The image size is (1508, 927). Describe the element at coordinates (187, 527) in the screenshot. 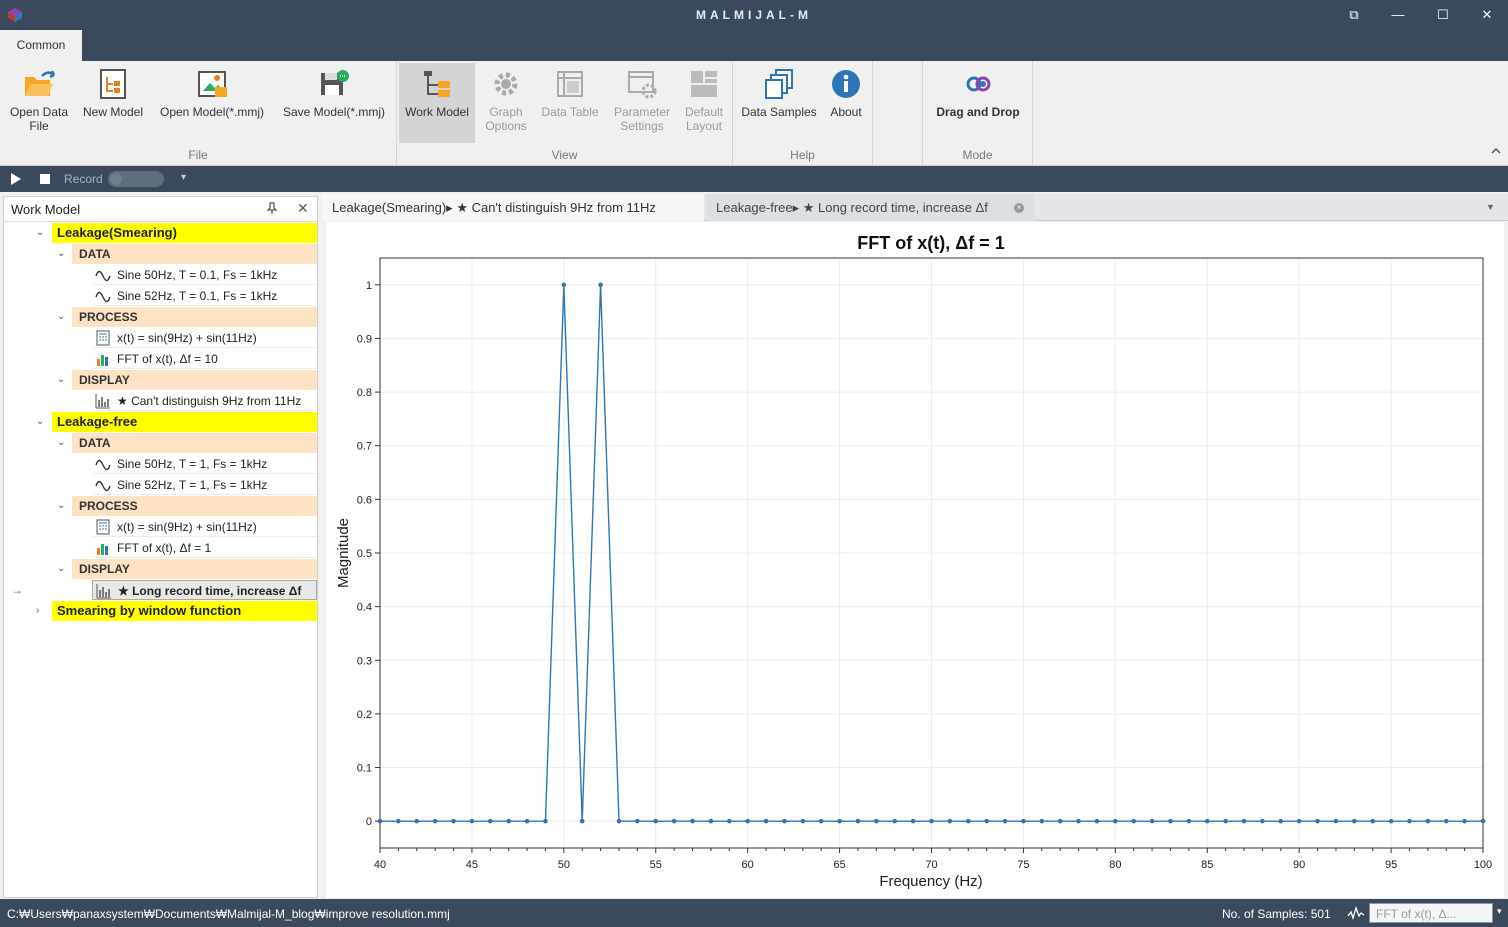

I see `tree-item-label: x(t) = sin(9Hz) + sin(11Hz)` at that location.